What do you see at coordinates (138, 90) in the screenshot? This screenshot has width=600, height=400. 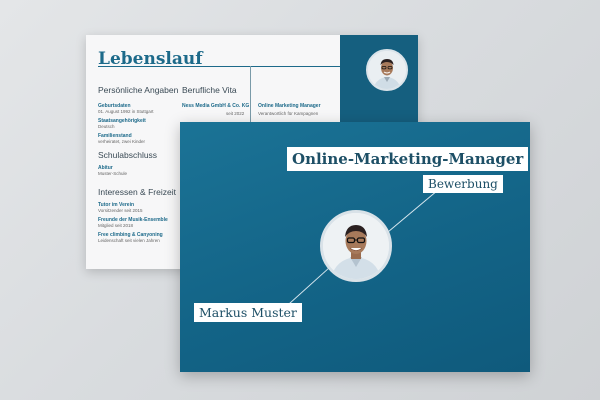 I see `heading-personal: Persönliche Angaben` at bounding box center [138, 90].